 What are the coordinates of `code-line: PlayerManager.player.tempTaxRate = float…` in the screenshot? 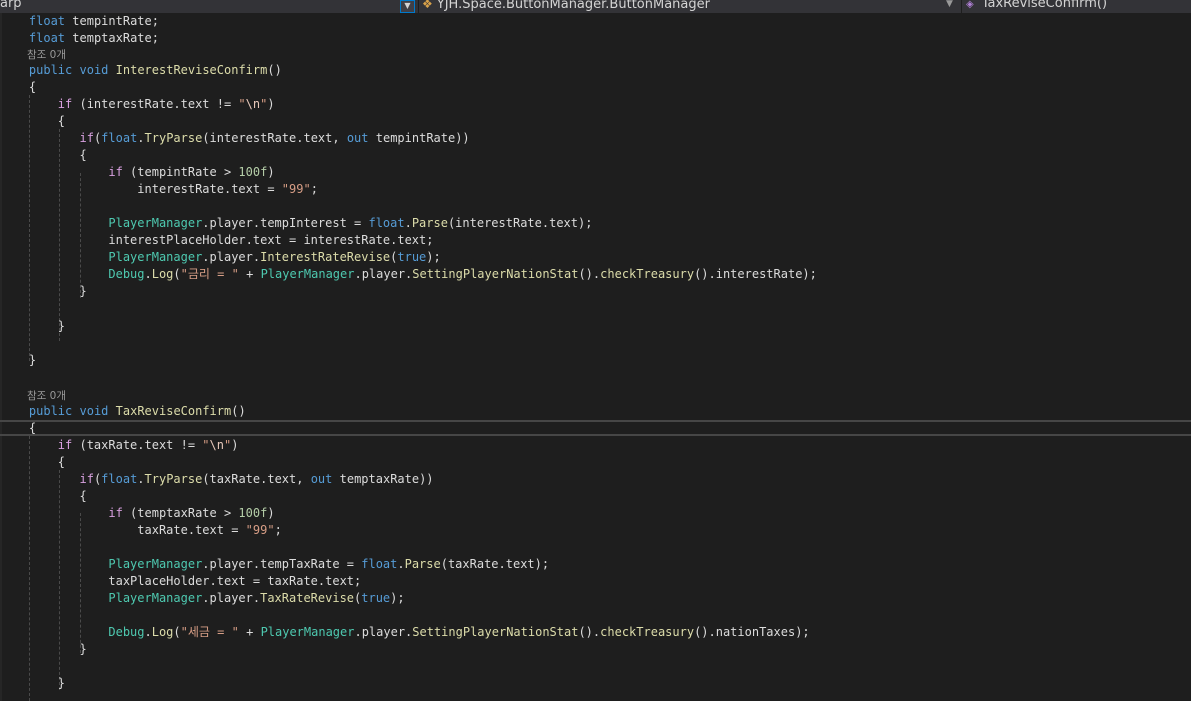 It's located at (329, 564).